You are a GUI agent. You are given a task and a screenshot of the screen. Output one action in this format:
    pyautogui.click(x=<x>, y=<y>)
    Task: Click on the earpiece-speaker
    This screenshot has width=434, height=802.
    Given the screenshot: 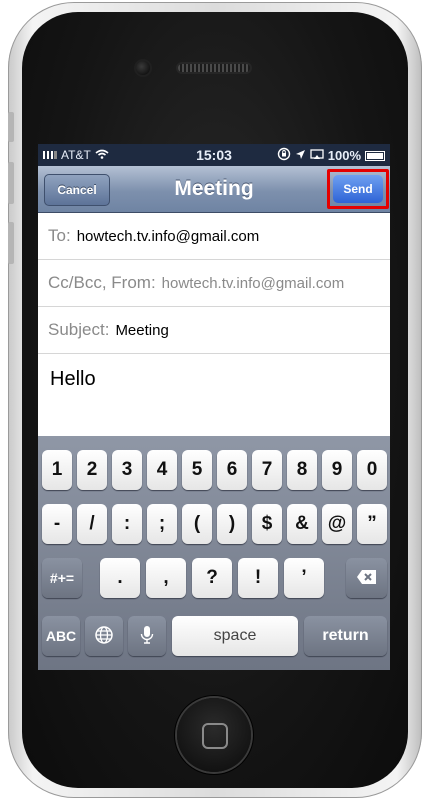 What is the action you would take?
    pyautogui.click(x=214, y=68)
    